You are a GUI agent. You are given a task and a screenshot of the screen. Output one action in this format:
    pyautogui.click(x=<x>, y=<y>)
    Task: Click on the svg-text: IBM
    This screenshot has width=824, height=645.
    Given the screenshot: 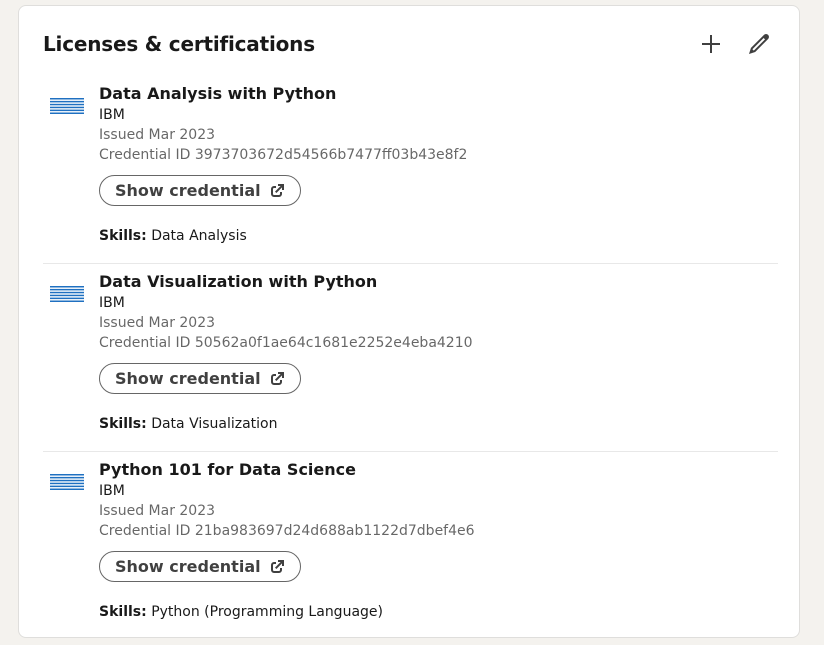 What is the action you would take?
    pyautogui.click(x=67, y=106)
    